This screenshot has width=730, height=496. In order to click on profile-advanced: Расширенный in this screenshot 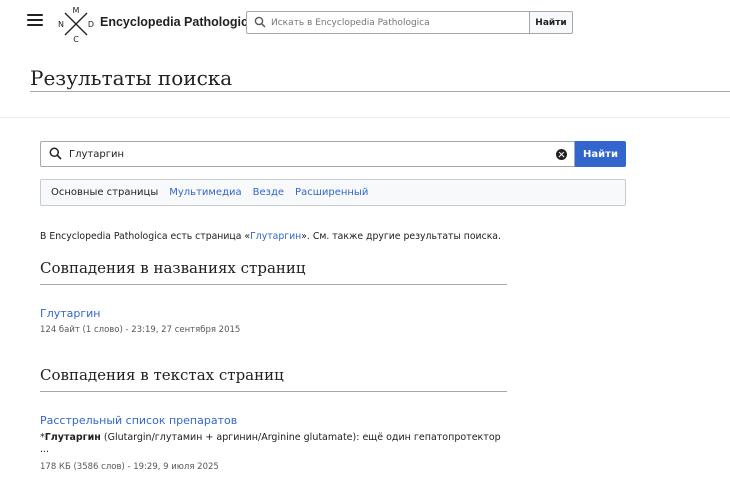, I will do `click(331, 192)`.